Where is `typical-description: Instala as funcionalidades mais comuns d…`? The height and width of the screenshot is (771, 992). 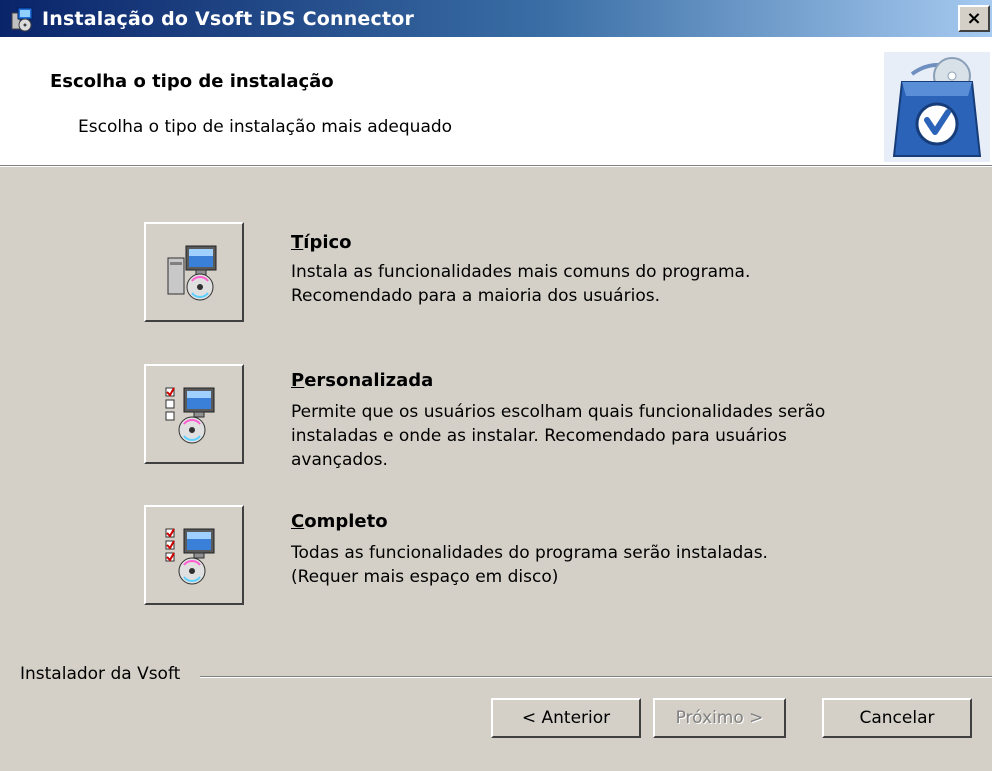 typical-description: Instala as funcionalidades mais comuns d… is located at coordinates (521, 284).